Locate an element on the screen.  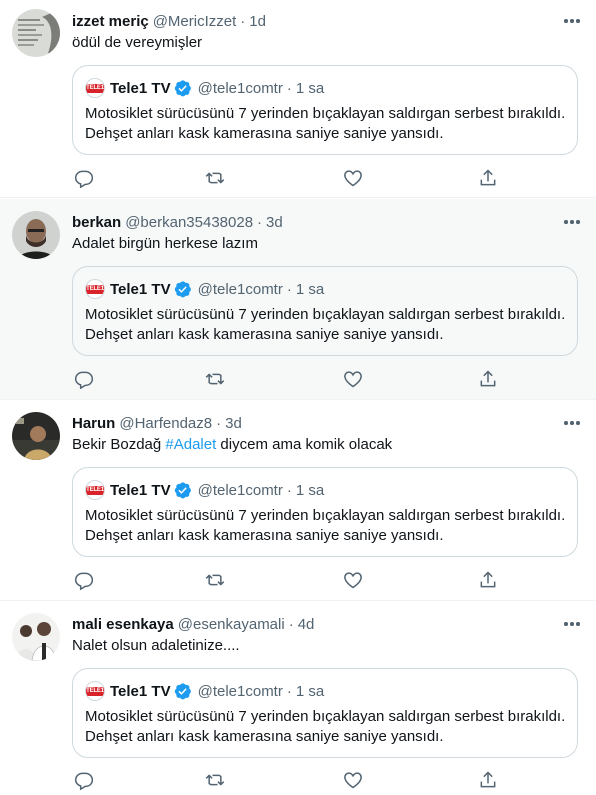
author-name: izzet meriç is located at coordinates (110, 21).